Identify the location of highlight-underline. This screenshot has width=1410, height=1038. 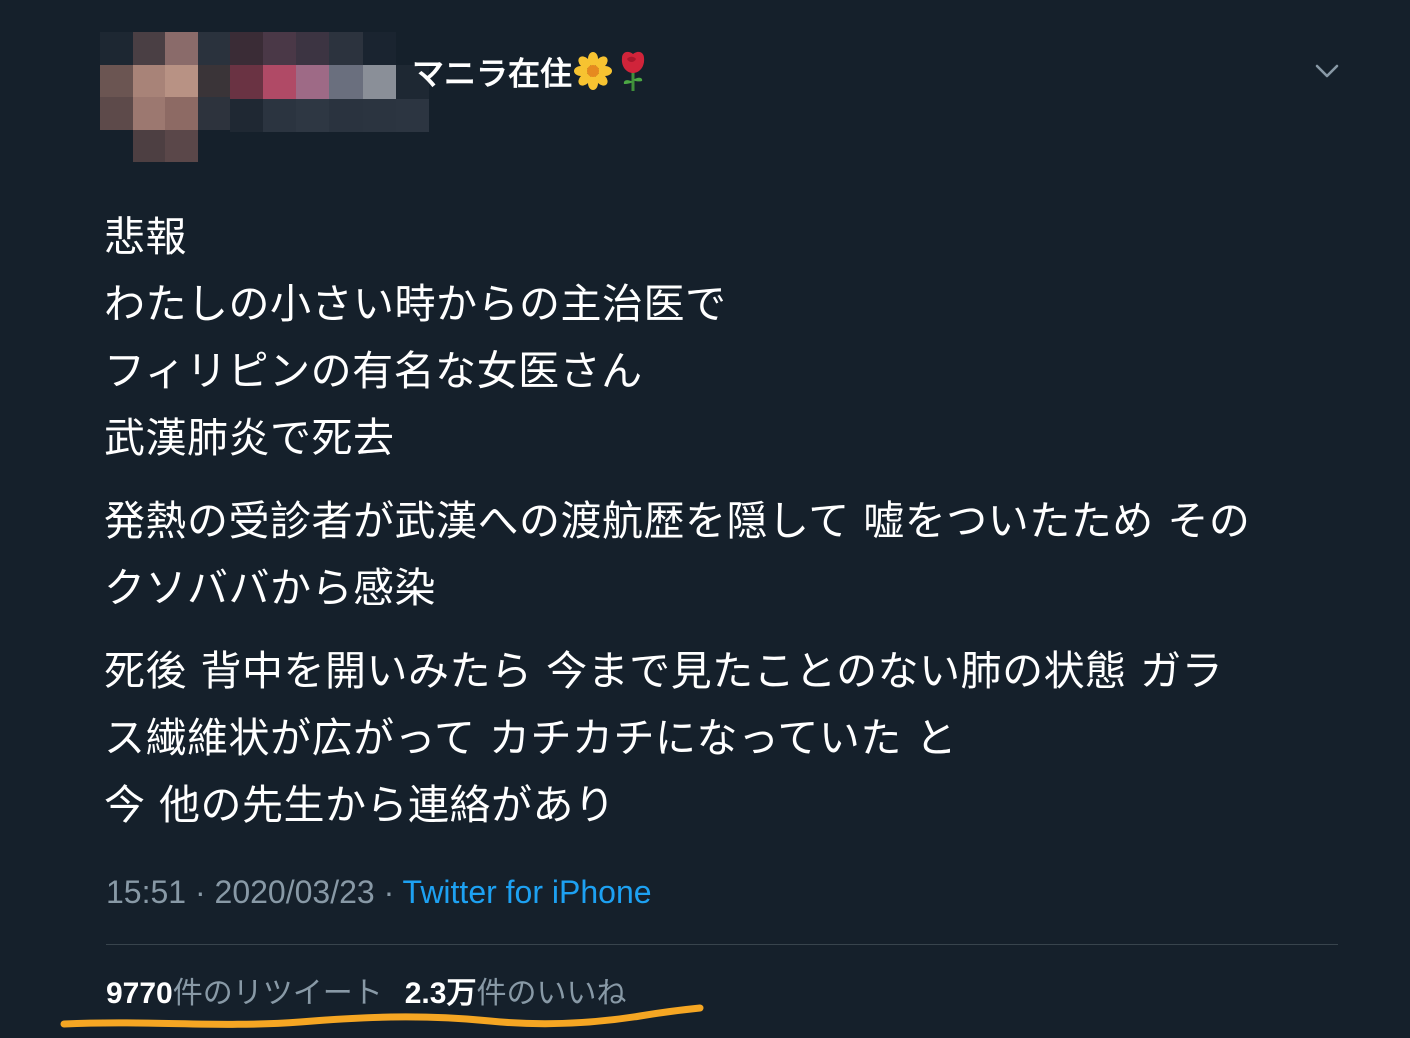
(382, 1016).